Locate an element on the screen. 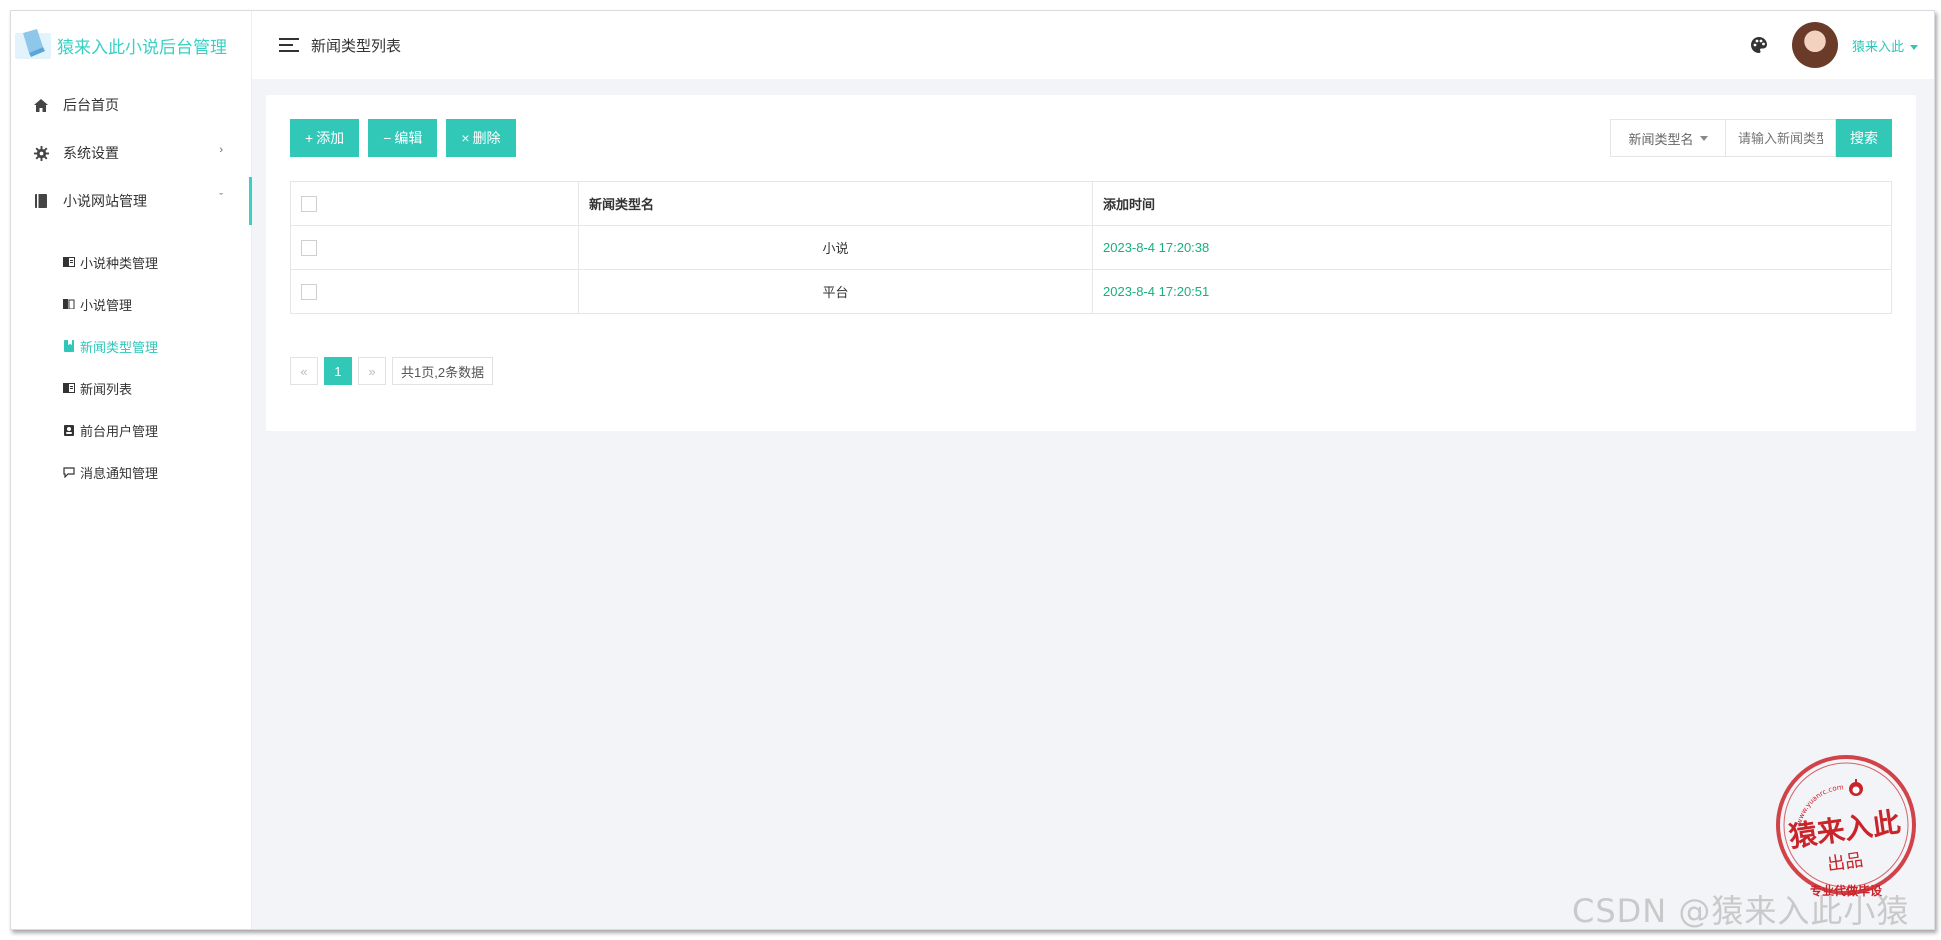  pagination-info: 共1页,2条数据 is located at coordinates (443, 371).